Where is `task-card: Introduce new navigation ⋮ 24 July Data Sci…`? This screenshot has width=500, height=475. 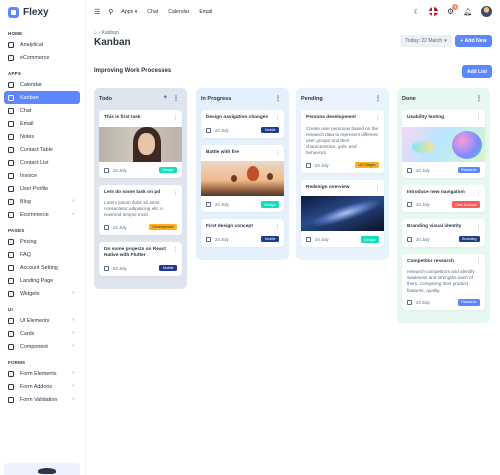
task-card: Introduce new navigation ⋮ 24 July Data Sci… is located at coordinates (443, 198).